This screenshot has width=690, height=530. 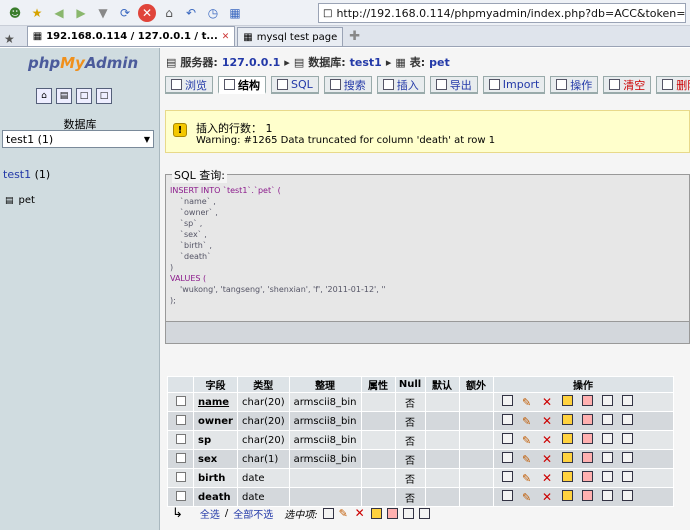 I want to click on dropdown-icon: ▼, so click(x=103, y=13).